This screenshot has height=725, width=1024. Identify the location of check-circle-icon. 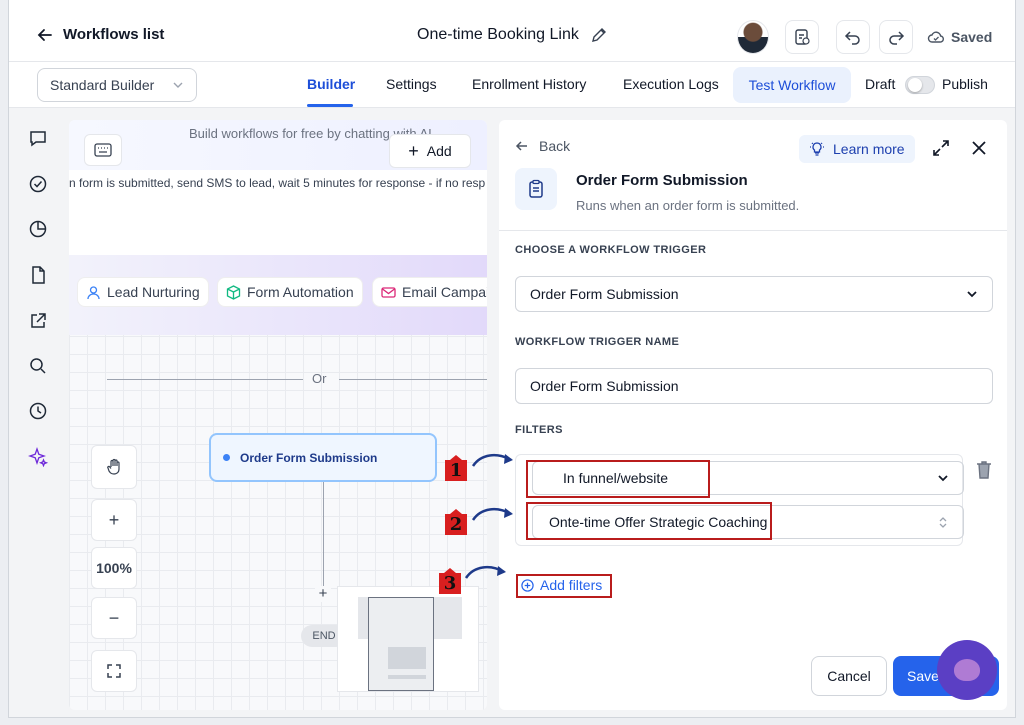
(38, 184).